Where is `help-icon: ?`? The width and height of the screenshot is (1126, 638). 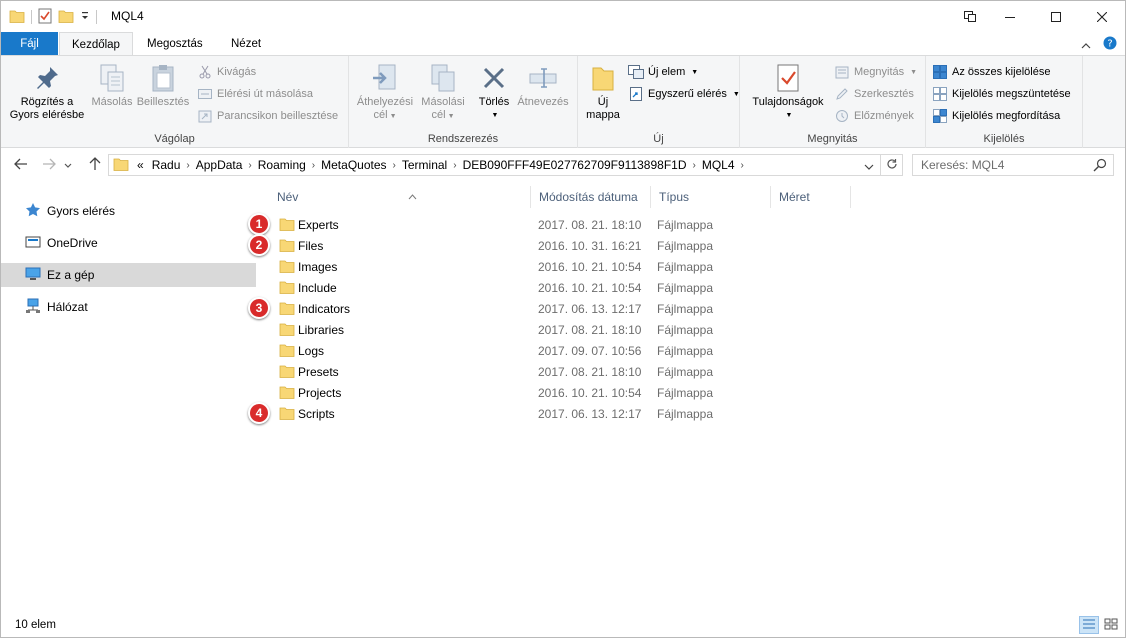 help-icon: ? is located at coordinates (1110, 44).